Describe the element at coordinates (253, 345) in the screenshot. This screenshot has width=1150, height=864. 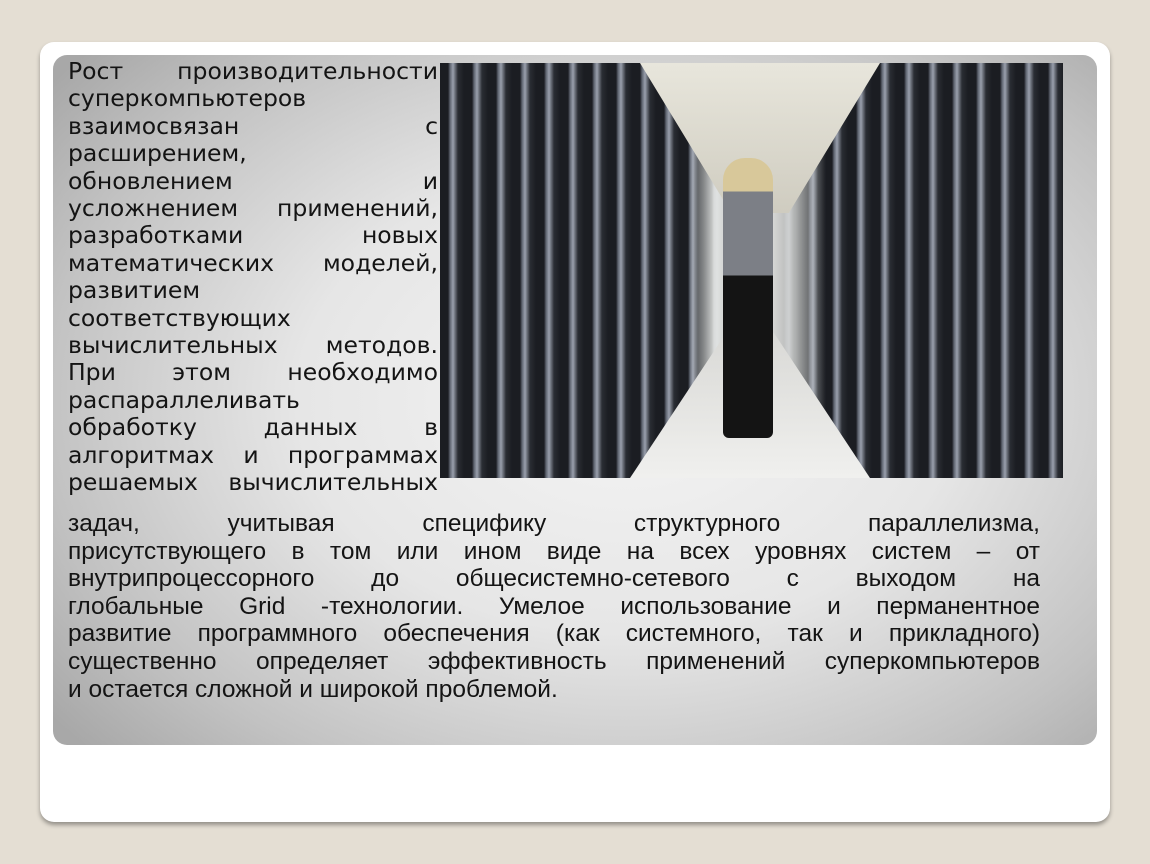
I see `text-line: вычислительных методов.` at that location.